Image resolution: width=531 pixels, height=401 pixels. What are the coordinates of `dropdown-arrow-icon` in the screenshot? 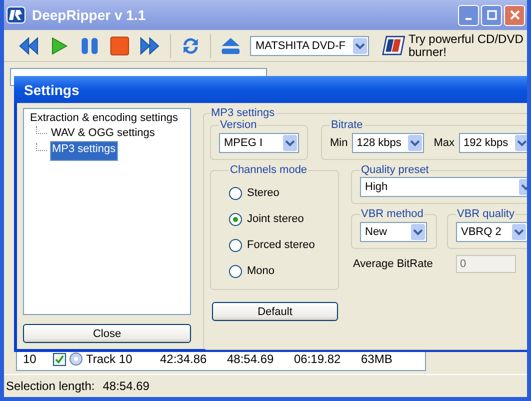 It's located at (520, 143).